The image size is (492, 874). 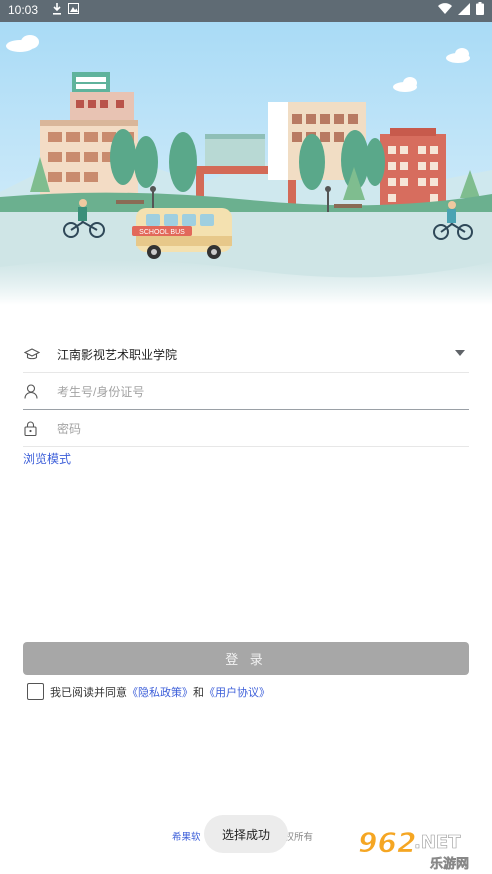 What do you see at coordinates (73, 10) in the screenshot?
I see `image-icon` at bounding box center [73, 10].